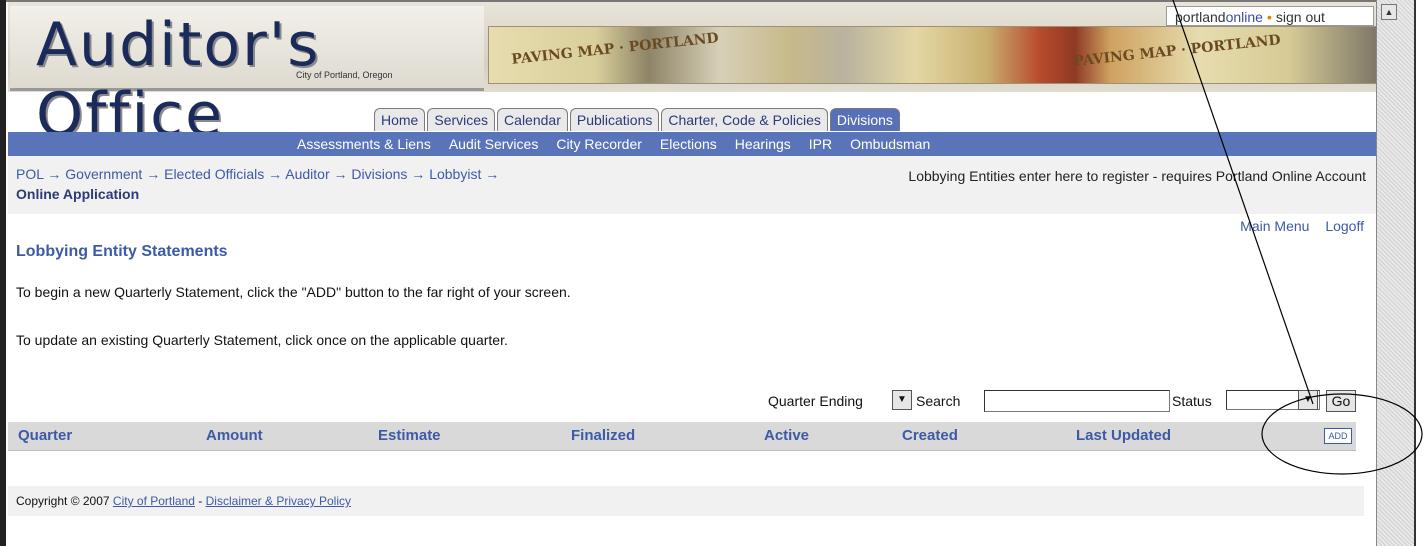  What do you see at coordinates (1419, 273) in the screenshot?
I see `window-right-border` at bounding box center [1419, 273].